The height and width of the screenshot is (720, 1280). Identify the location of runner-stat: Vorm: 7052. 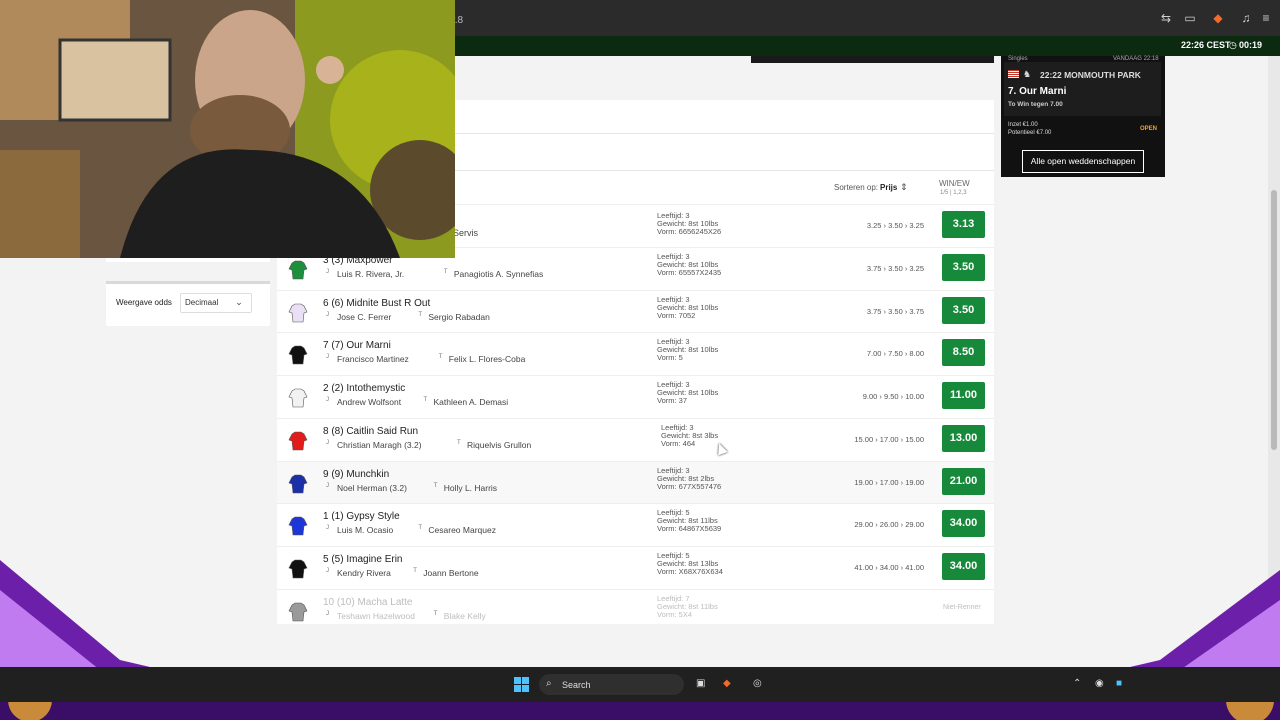
(676, 315).